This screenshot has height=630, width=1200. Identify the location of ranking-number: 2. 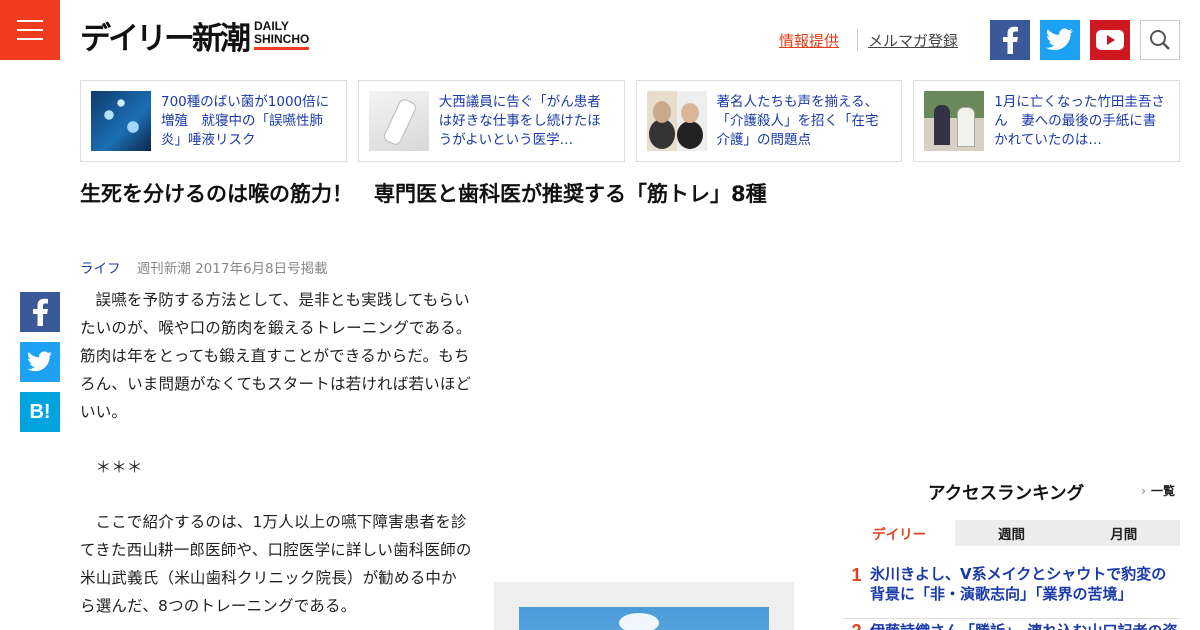
(856, 625).